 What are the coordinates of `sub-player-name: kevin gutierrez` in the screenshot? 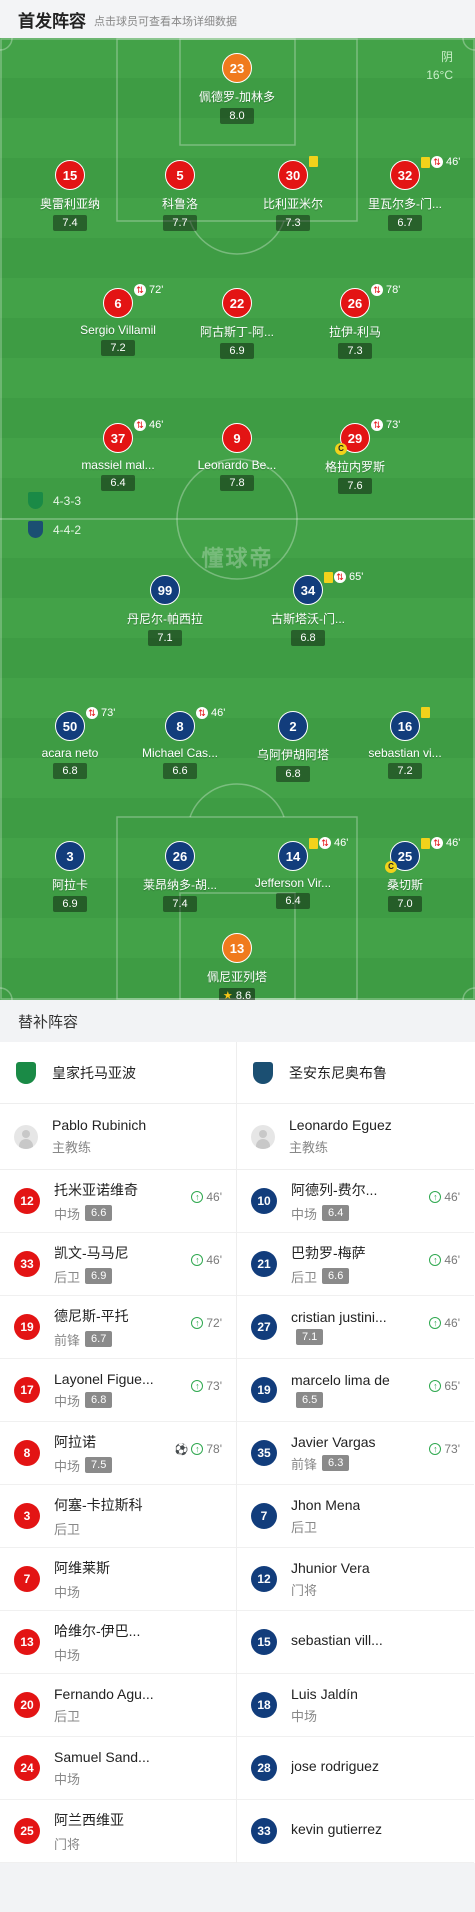 It's located at (337, 1829).